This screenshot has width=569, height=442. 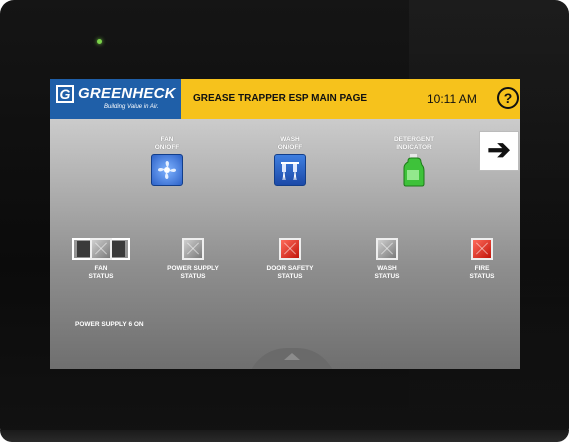 I want to click on detergent-bottle-icon, so click(x=414, y=170).